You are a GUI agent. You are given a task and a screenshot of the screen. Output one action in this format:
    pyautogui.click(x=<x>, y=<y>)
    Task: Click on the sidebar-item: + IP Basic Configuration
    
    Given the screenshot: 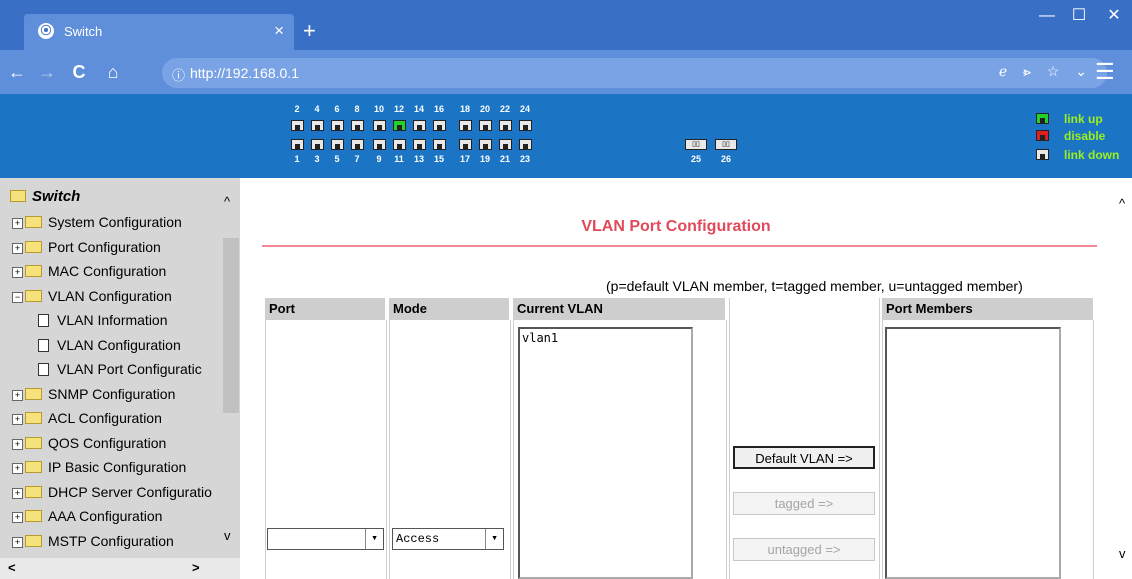 What is the action you would take?
    pyautogui.click(x=99, y=467)
    